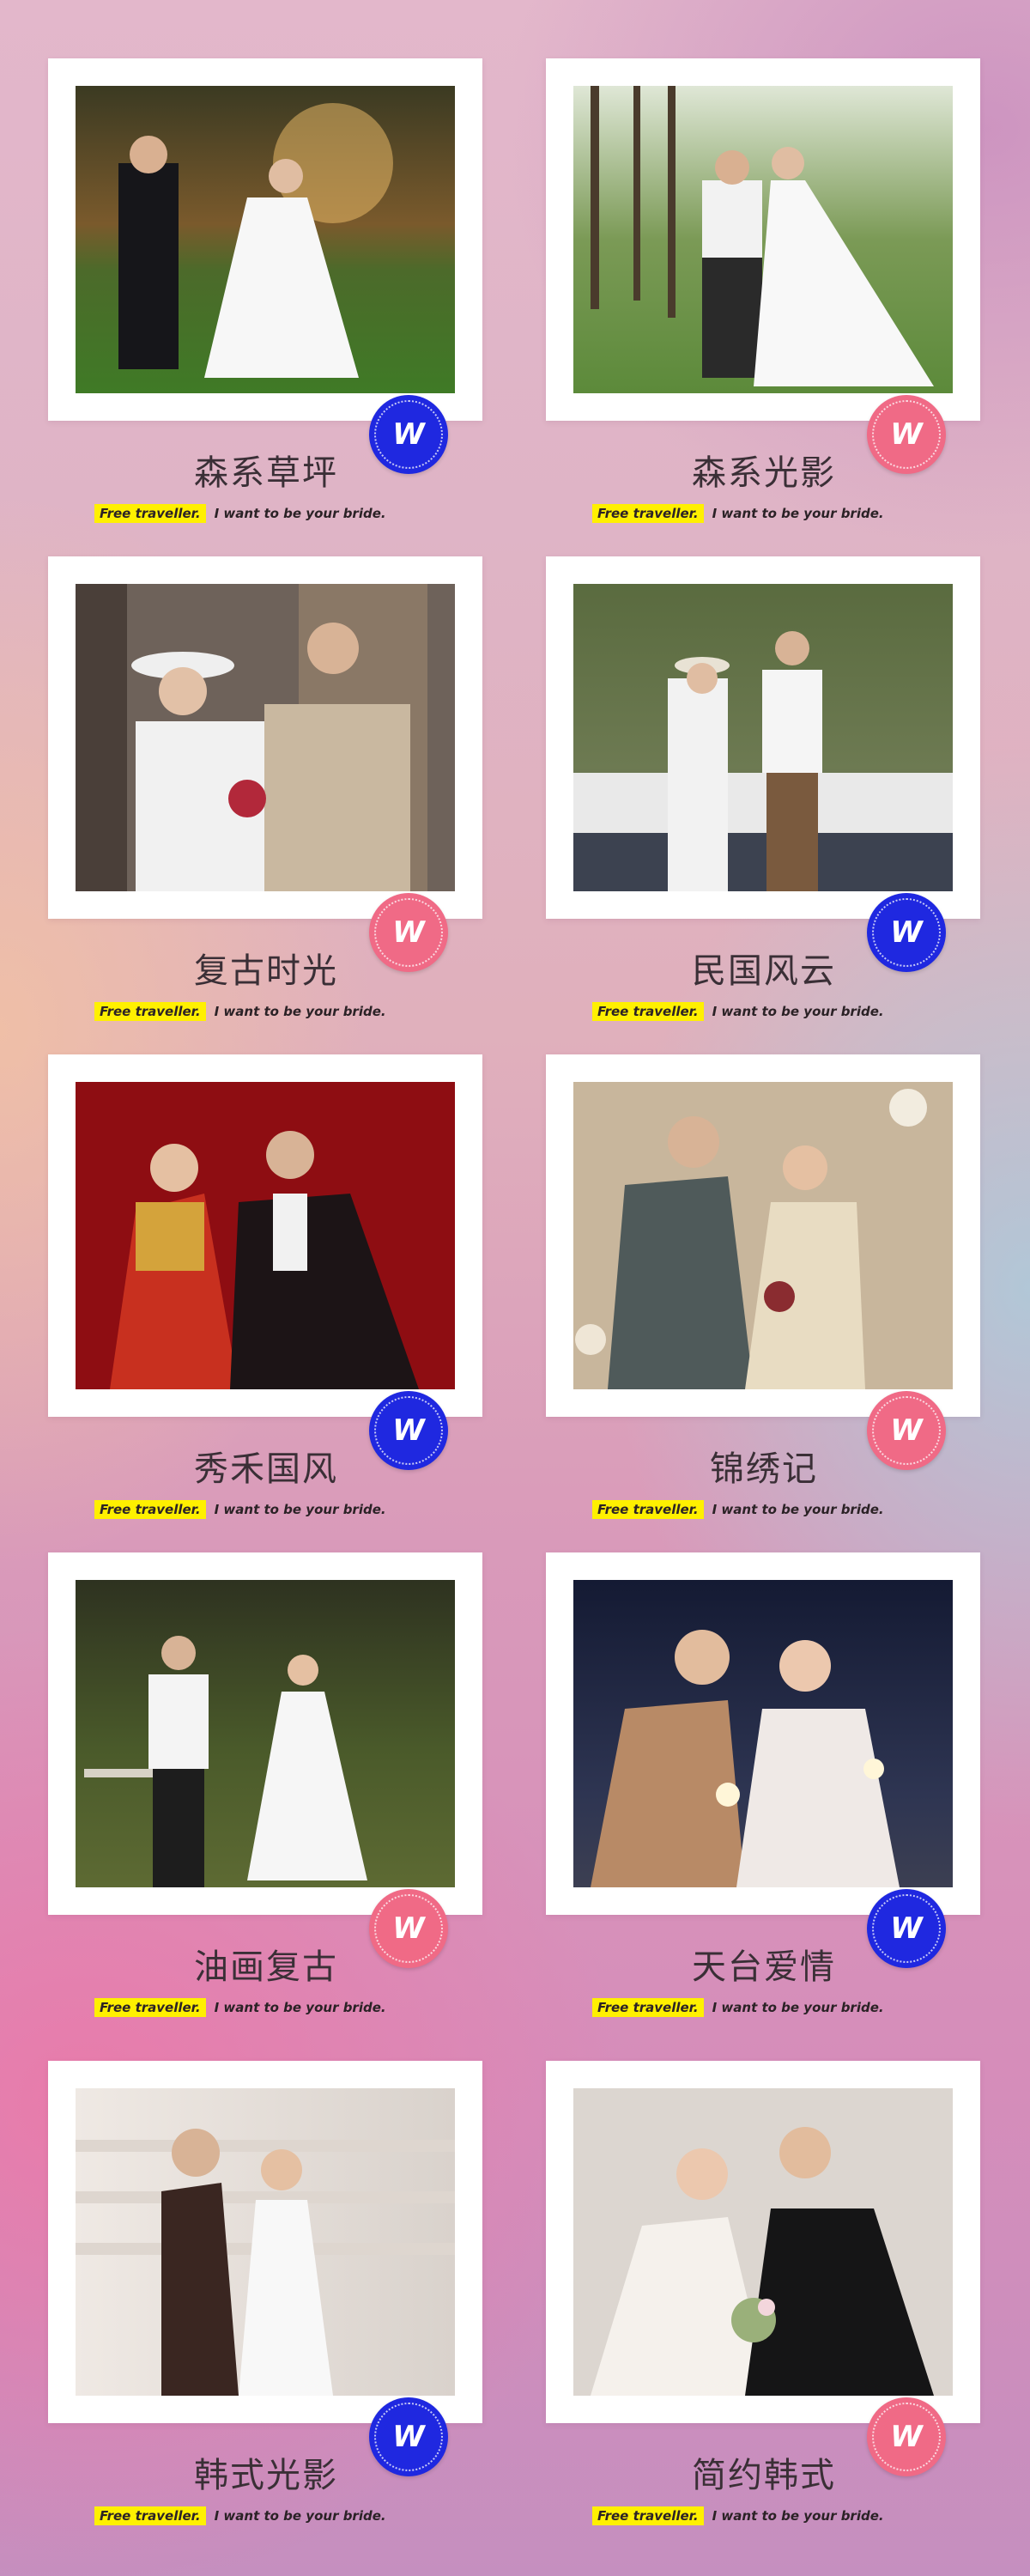 The image size is (1030, 2576). I want to click on card-title: 复古时光, so click(266, 971).